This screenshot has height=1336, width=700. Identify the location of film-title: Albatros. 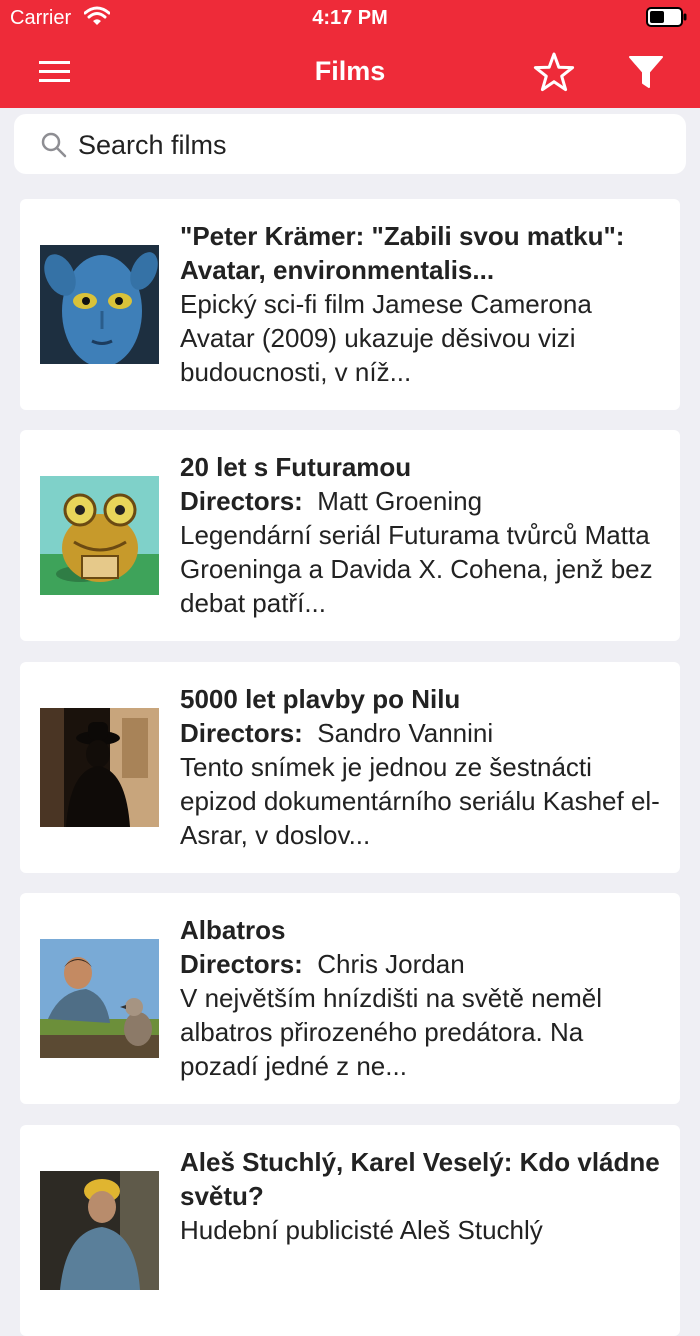
(233, 930).